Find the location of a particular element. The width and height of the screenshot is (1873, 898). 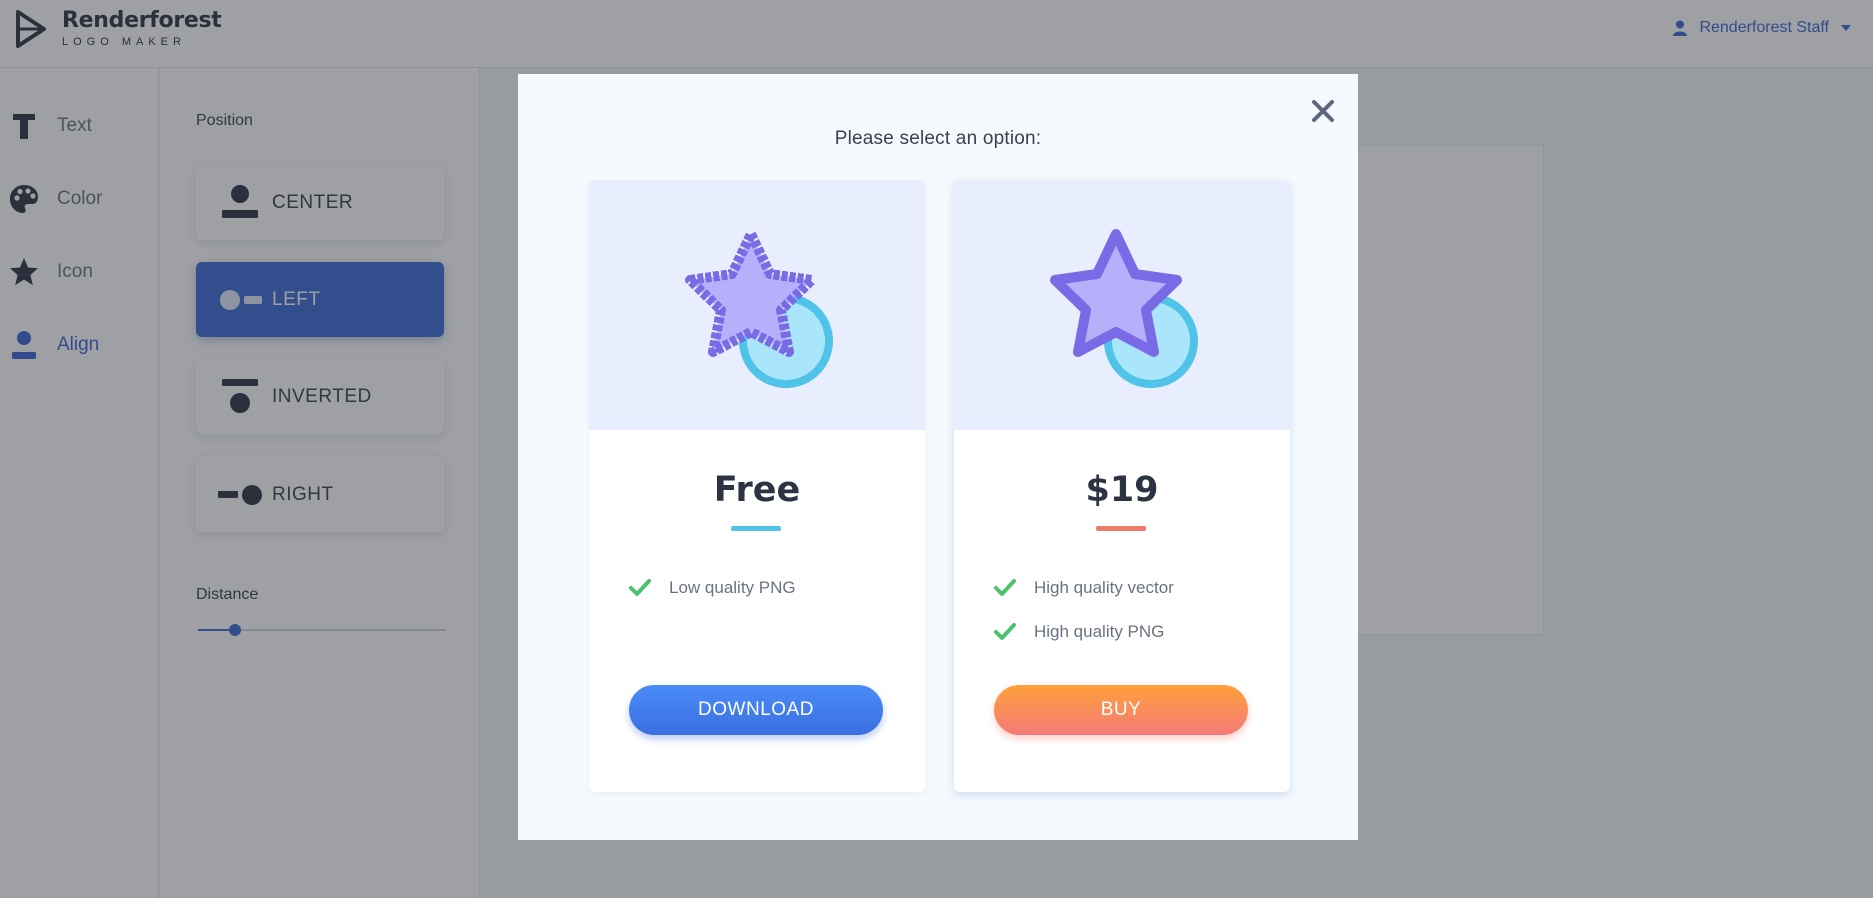

free-option-card: Free Low quality PNG DOWNLOAD is located at coordinates (757, 486).